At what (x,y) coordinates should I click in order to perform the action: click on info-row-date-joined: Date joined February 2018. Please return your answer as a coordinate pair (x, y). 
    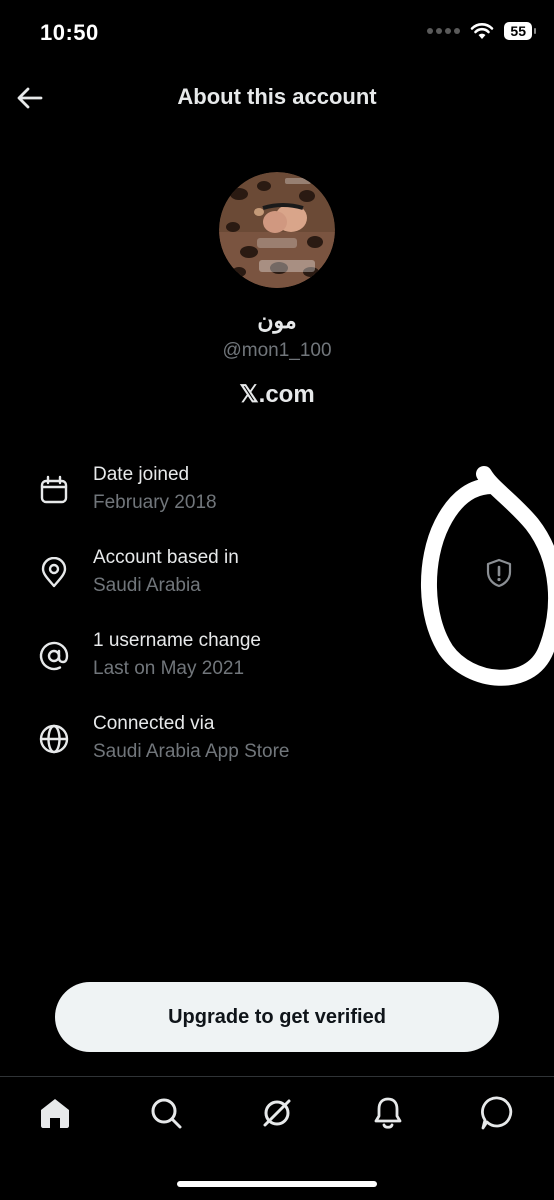
    Looking at the image, I should click on (277, 495).